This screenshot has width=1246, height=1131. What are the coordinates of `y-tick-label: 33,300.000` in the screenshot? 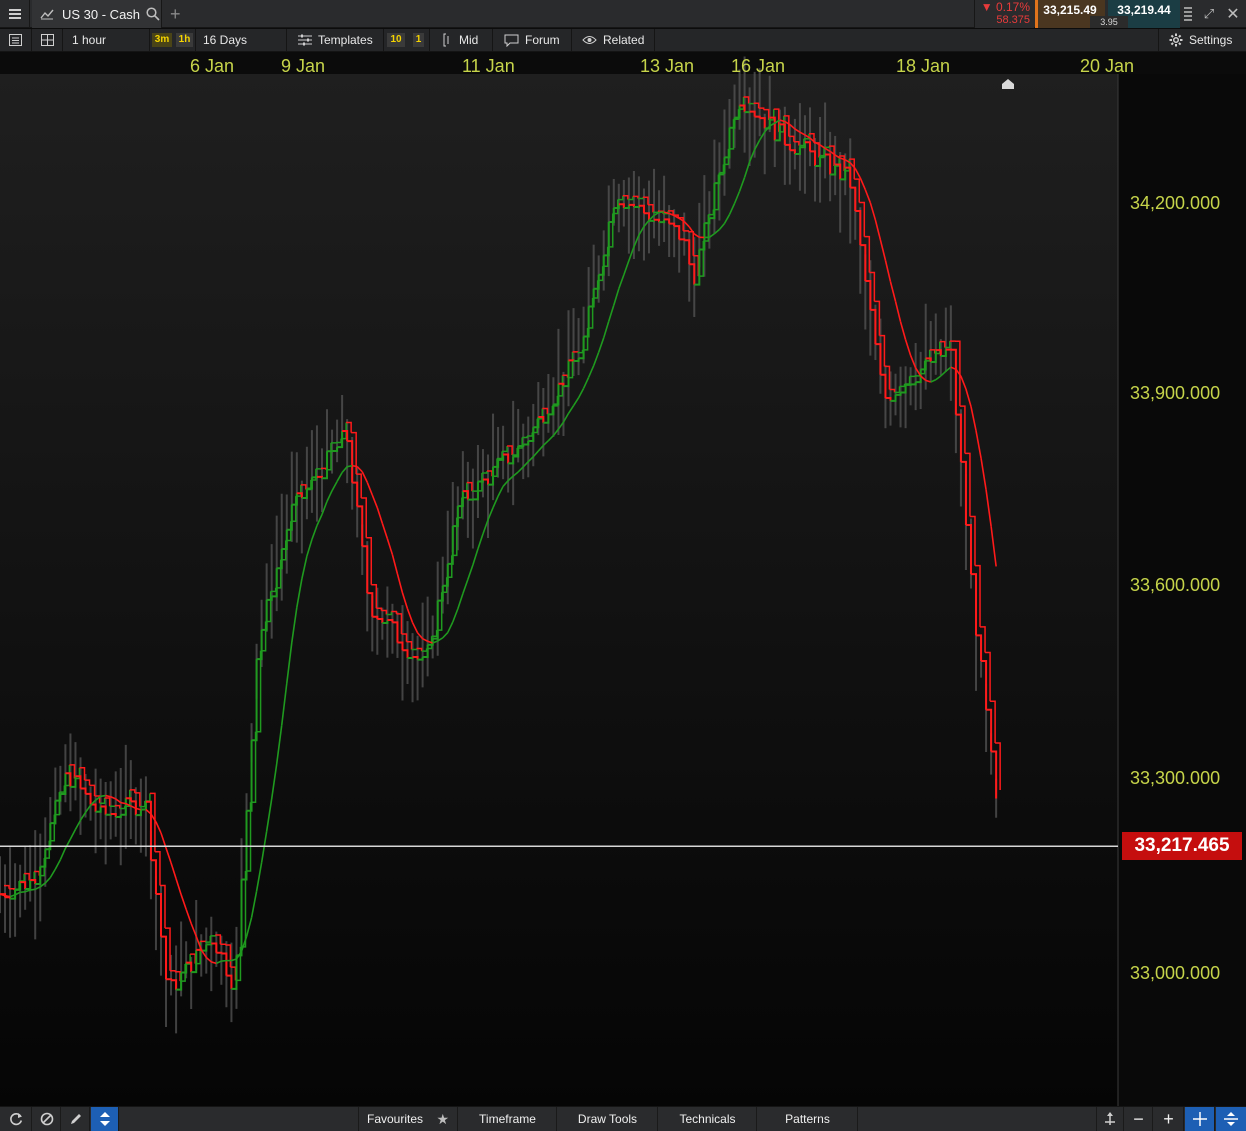 It's located at (1175, 778).